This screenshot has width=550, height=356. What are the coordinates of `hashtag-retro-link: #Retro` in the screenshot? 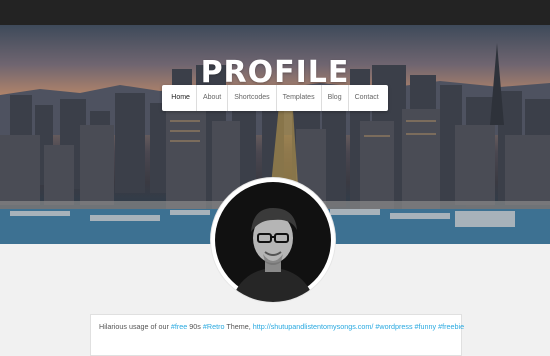 It's located at (214, 326).